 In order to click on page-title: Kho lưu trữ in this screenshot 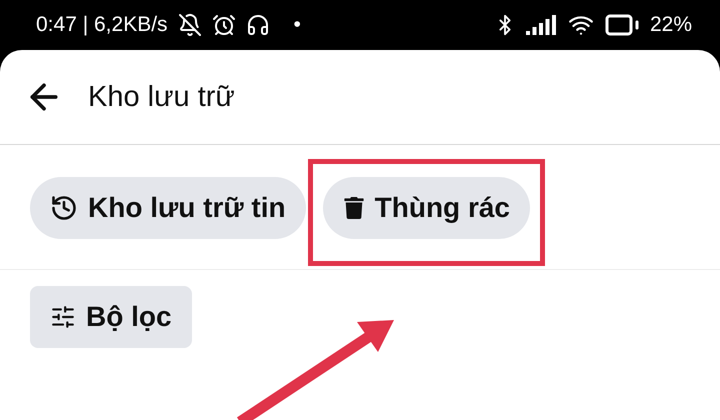, I will do `click(161, 97)`.